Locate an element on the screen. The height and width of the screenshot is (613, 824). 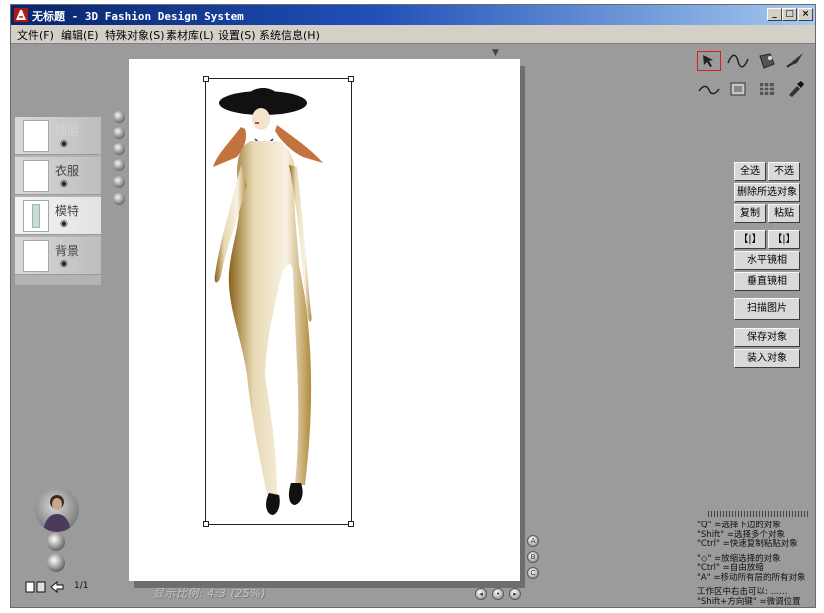
select-all-button: 全选 is located at coordinates (750, 171).